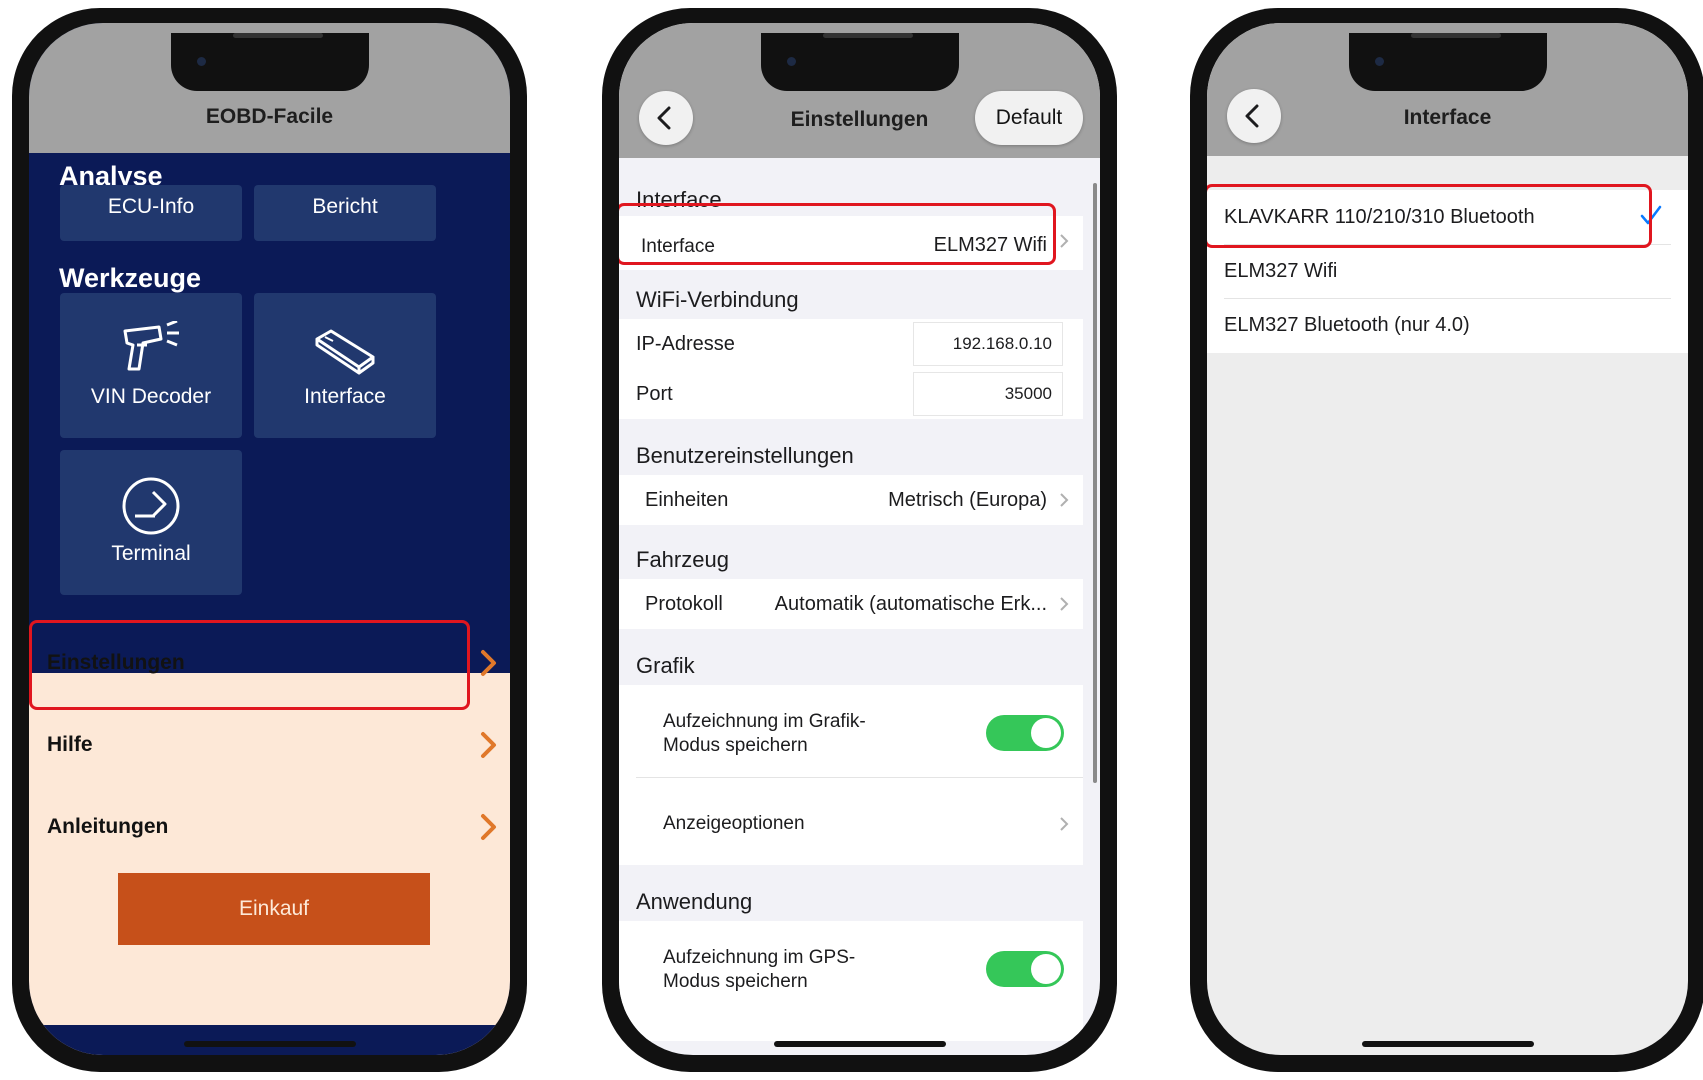  What do you see at coordinates (269, 116) in the screenshot?
I see `nav-title: EOBD-Facile` at bounding box center [269, 116].